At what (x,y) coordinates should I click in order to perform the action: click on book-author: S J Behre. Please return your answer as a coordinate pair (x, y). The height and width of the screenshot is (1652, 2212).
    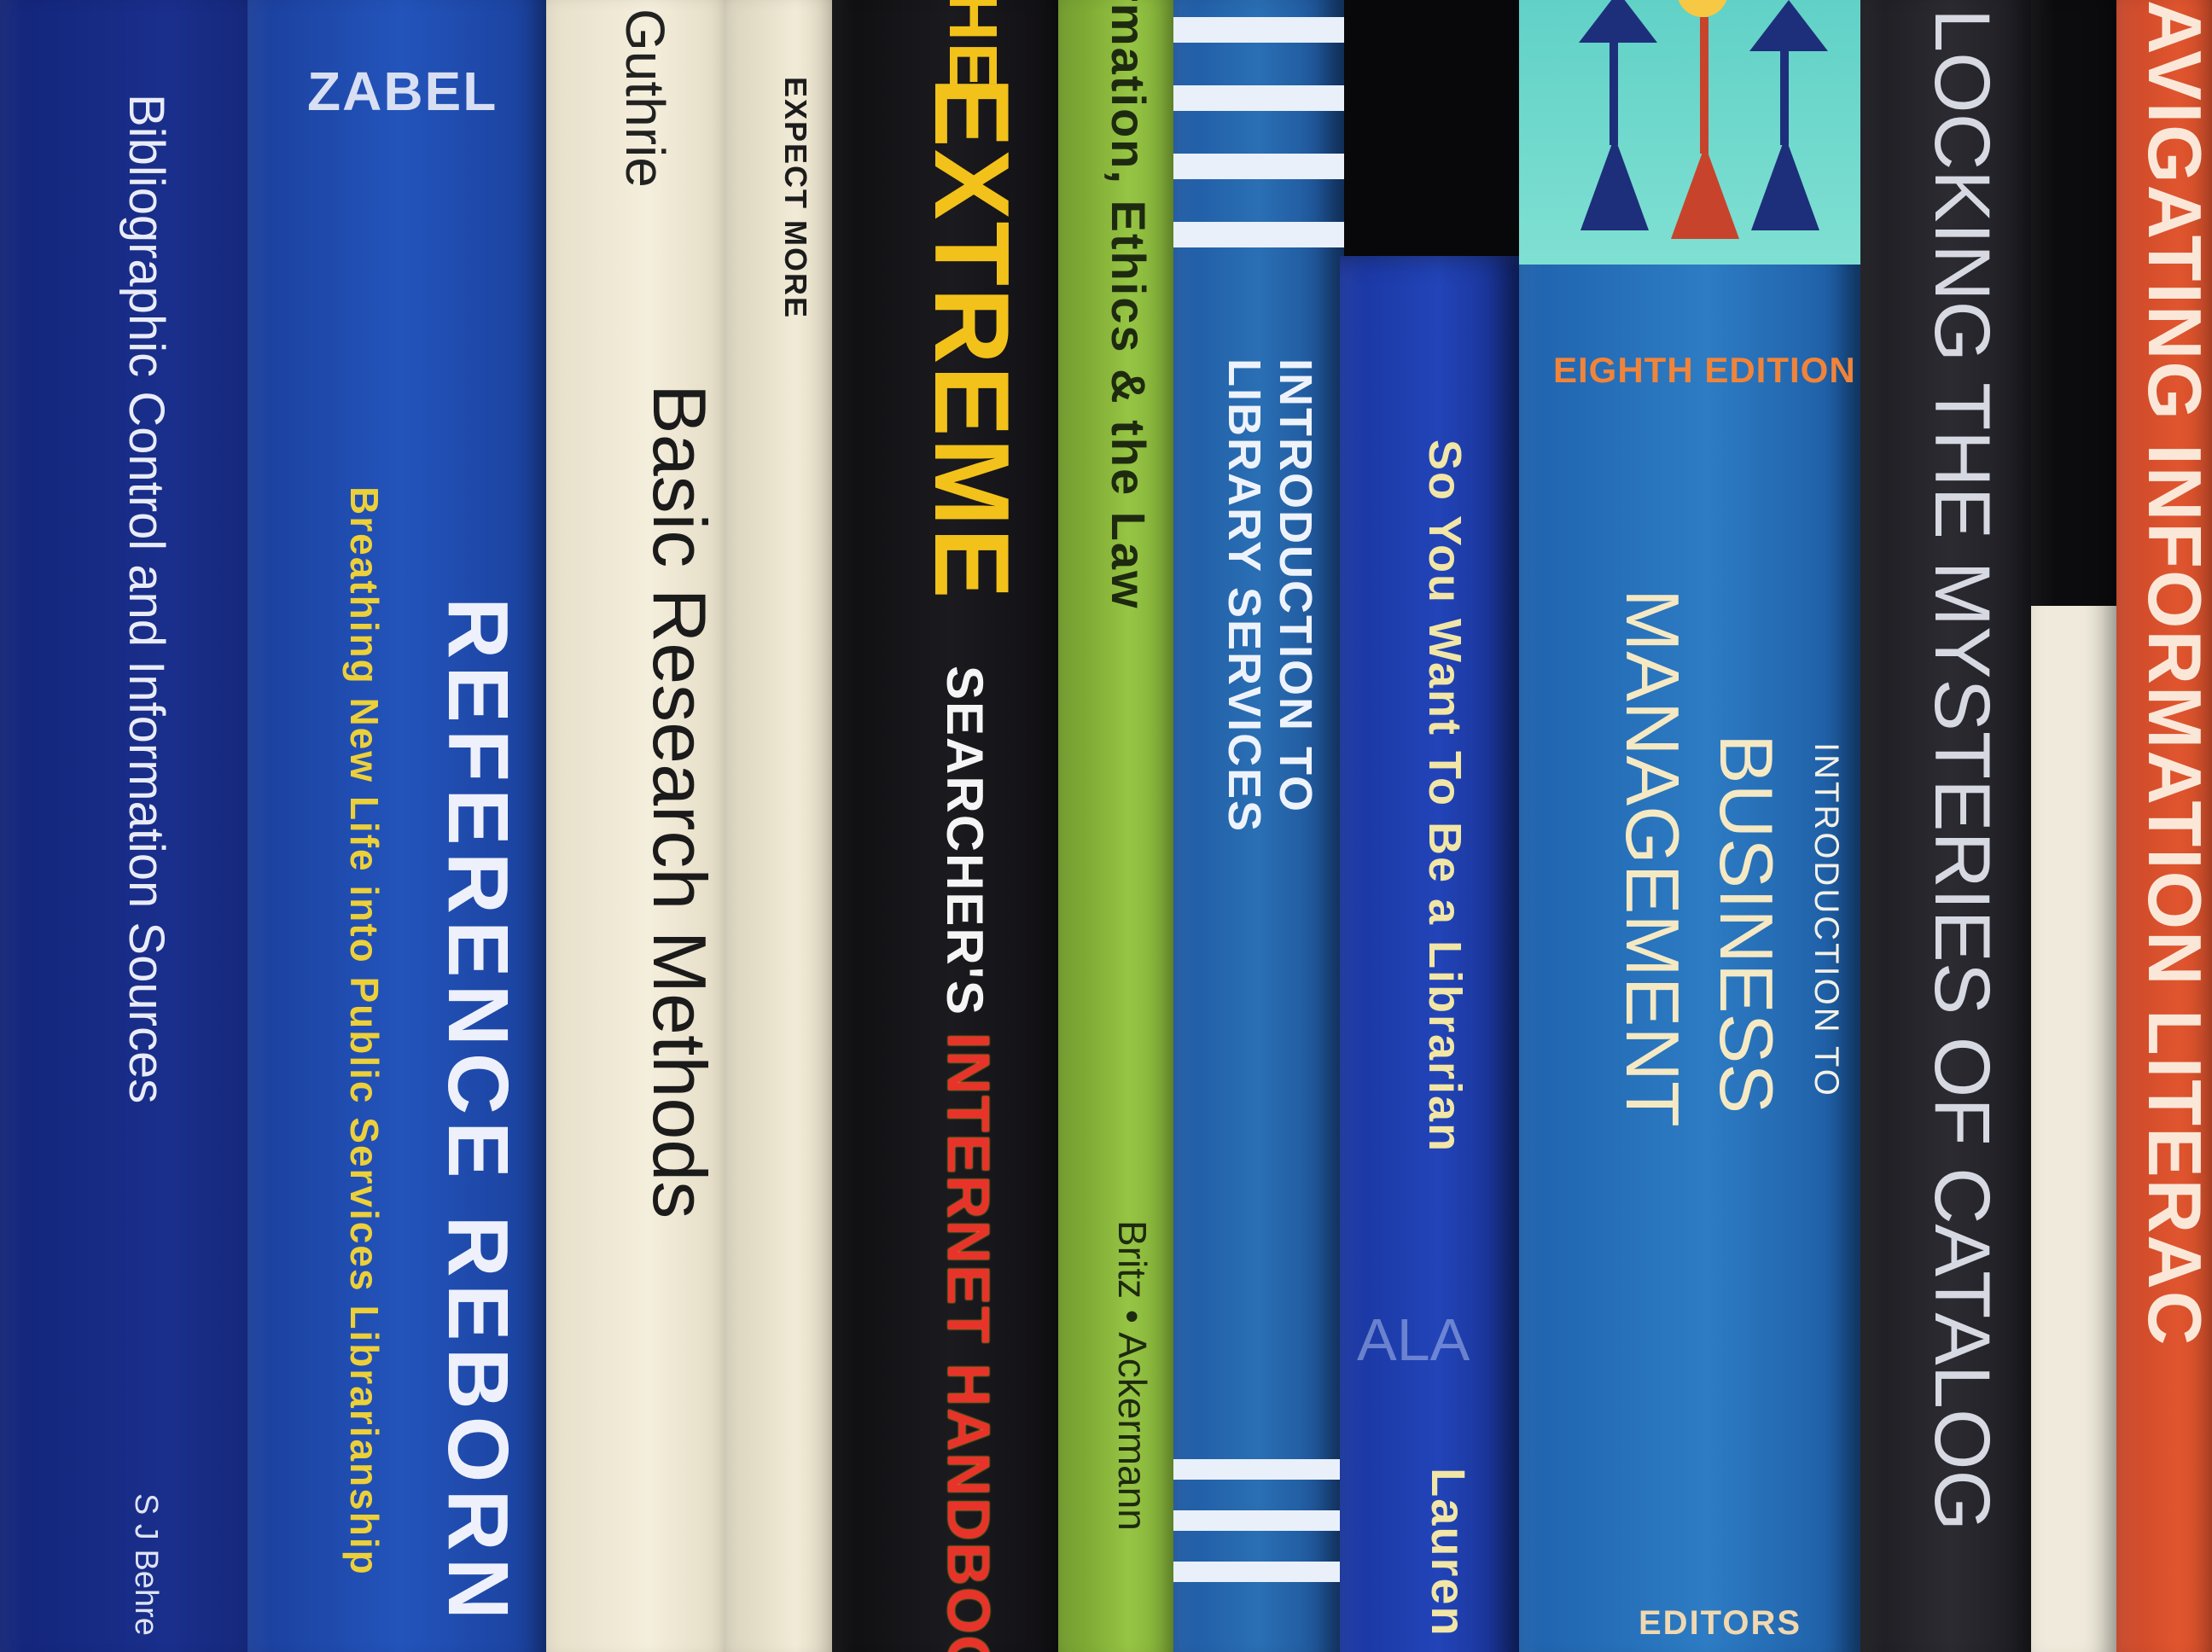
    Looking at the image, I should click on (146, 1564).